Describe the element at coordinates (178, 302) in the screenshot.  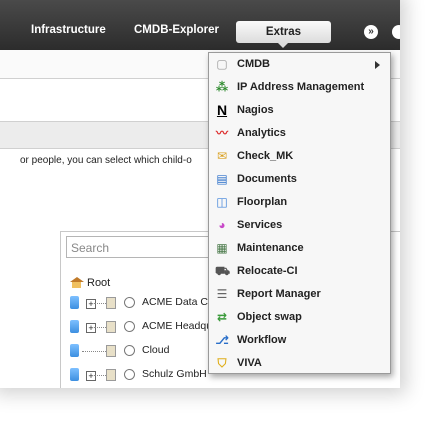
I see `row-label: ACME Data Ce` at that location.